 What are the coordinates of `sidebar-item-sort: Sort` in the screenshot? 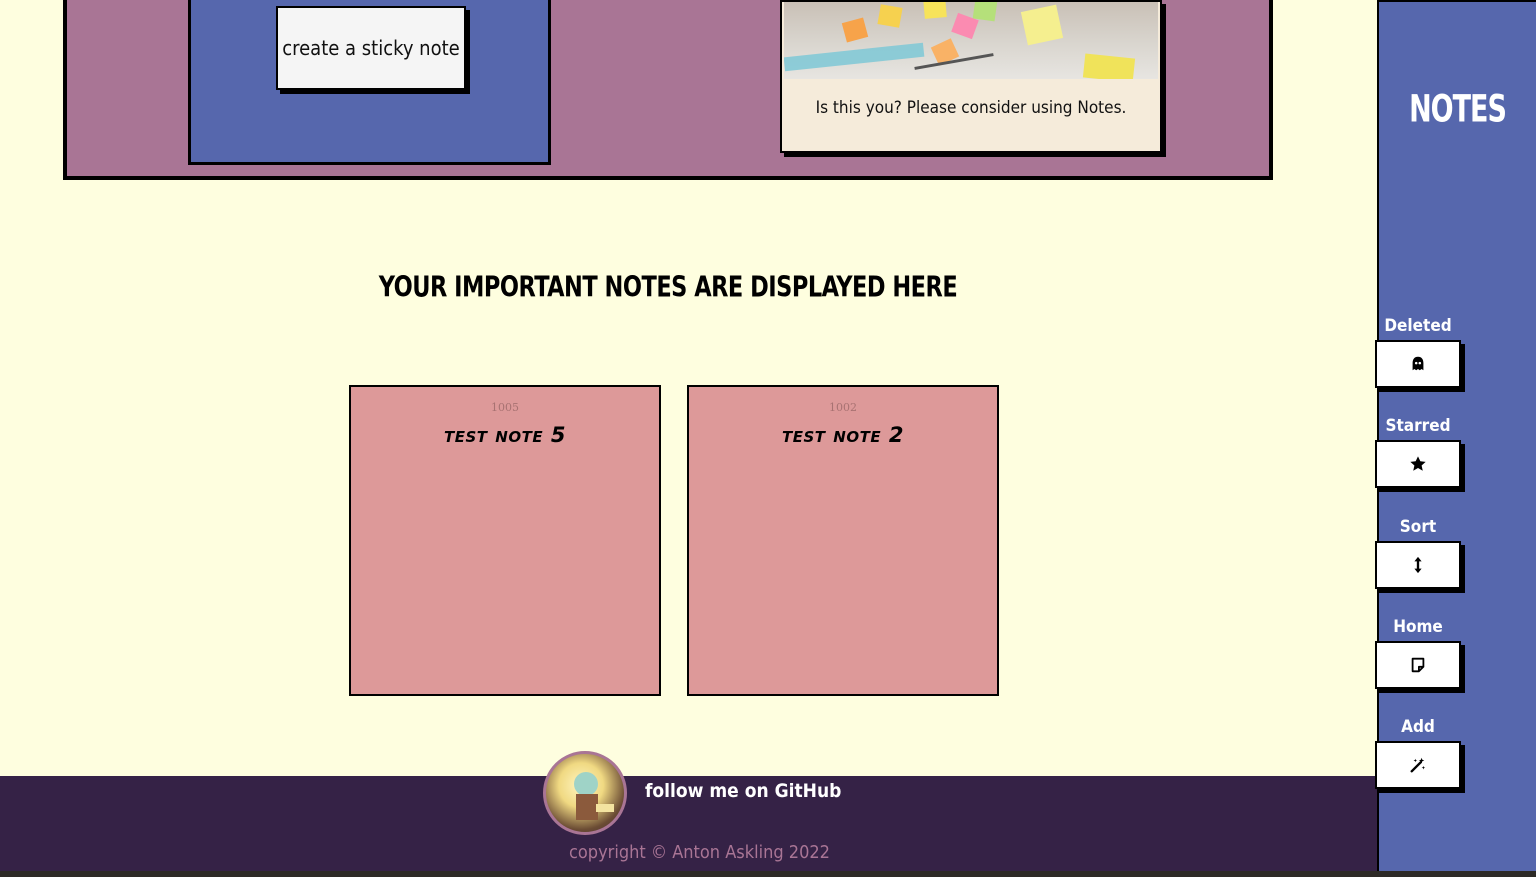 It's located at (1418, 553).